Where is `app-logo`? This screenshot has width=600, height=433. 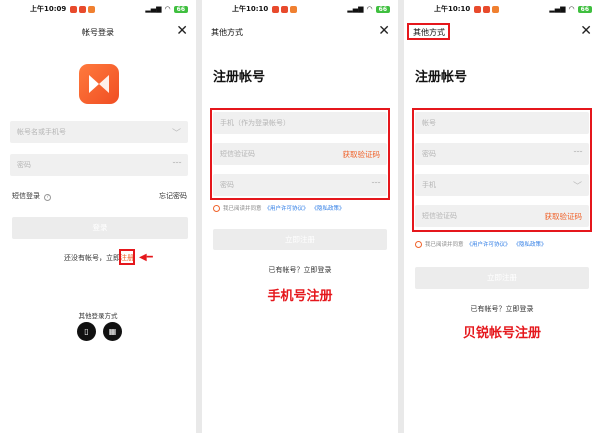 app-logo is located at coordinates (99, 84).